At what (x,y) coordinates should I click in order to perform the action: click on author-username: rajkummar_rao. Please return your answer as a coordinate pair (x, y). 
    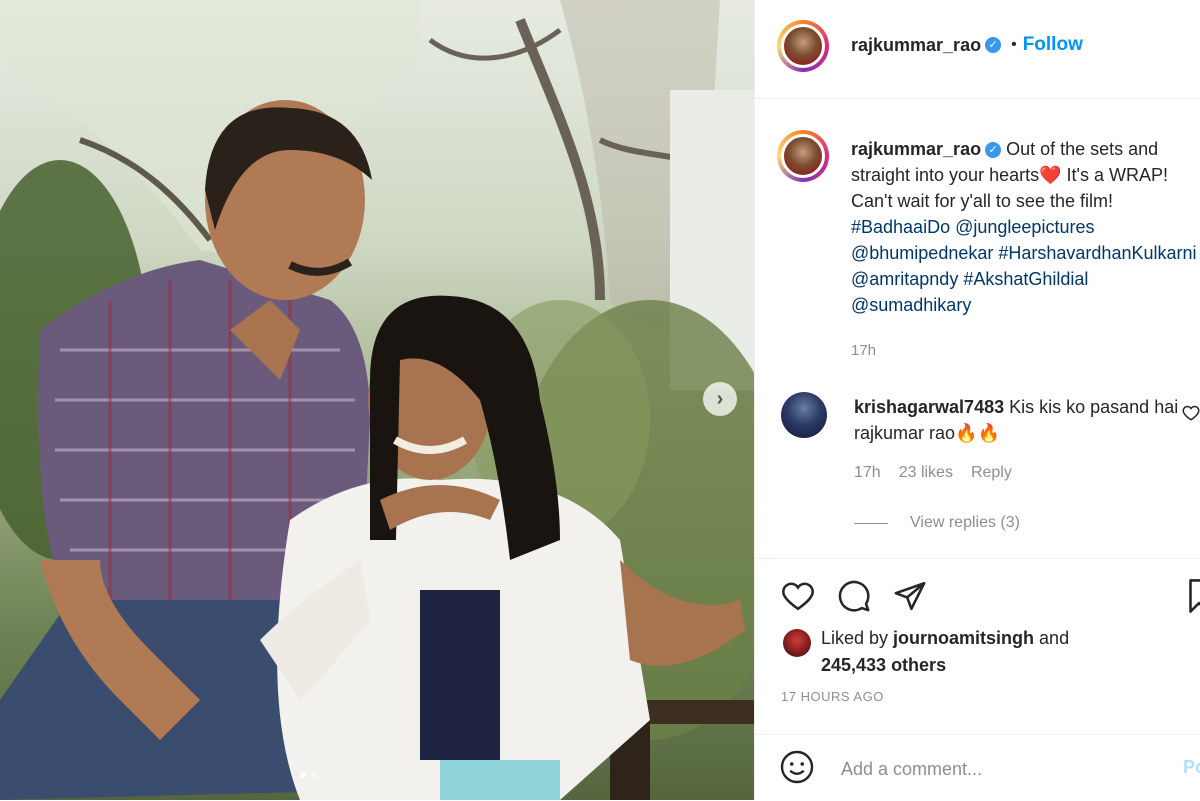
    Looking at the image, I should click on (916, 45).